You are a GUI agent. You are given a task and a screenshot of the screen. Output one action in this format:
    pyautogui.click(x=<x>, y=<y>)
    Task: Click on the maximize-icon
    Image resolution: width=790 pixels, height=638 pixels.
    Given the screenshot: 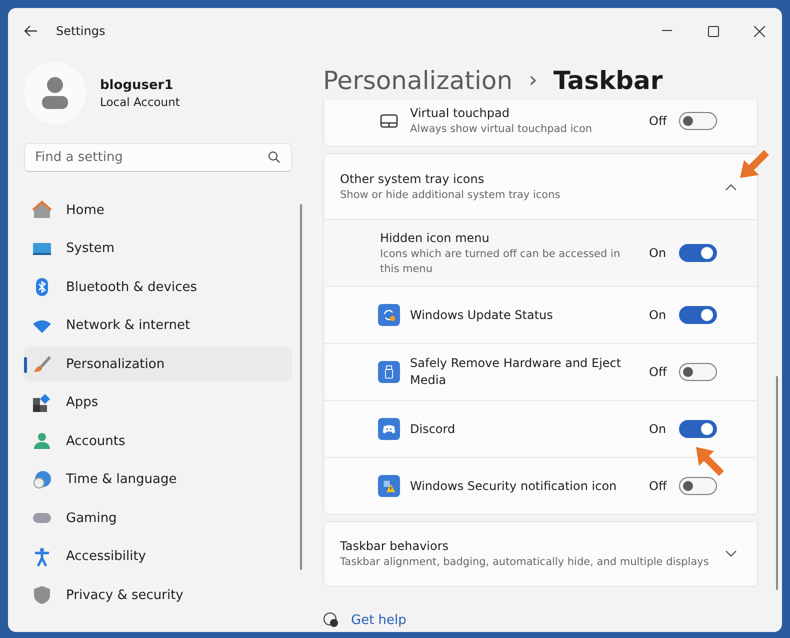 What is the action you would take?
    pyautogui.click(x=713, y=31)
    